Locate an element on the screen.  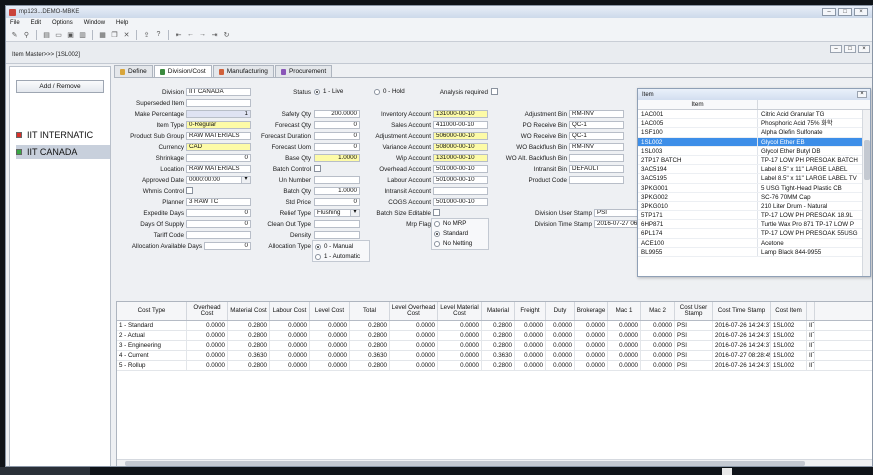
superseded-item-field is located at coordinates (218, 103).